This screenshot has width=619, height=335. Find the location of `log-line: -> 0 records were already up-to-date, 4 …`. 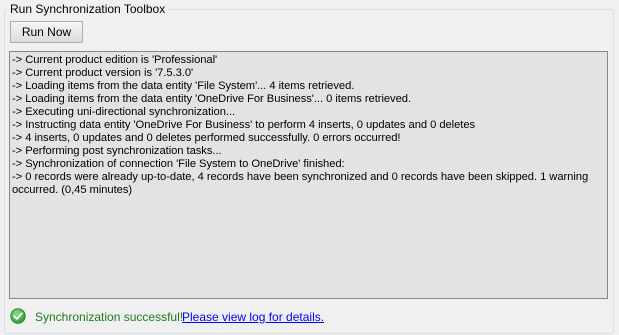

log-line: -> 0 records were already up-to-date, 4 … is located at coordinates (302, 183).